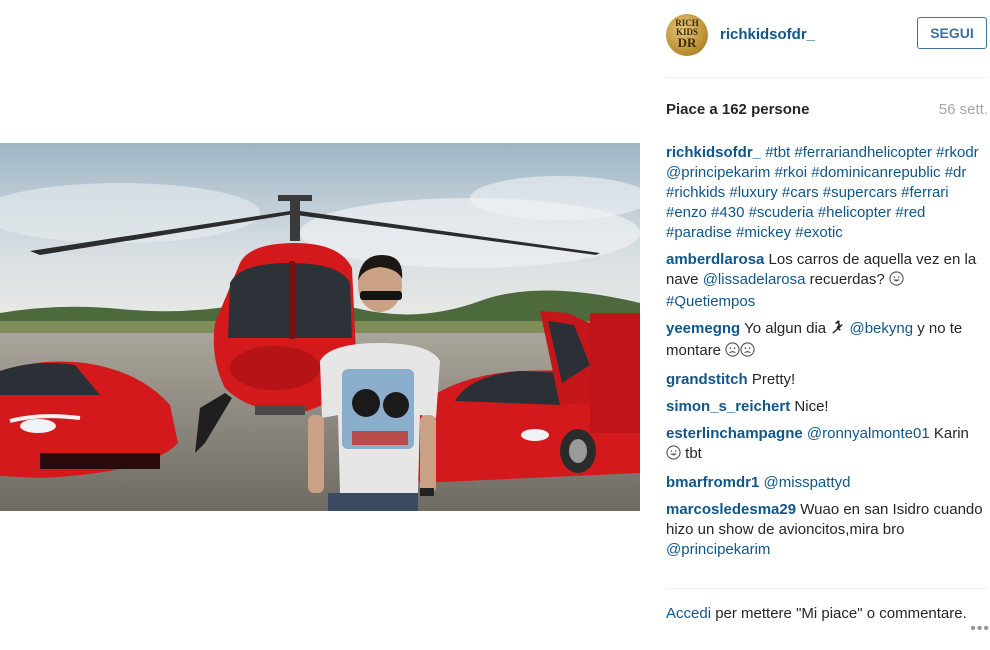  I want to click on footer-divider, so click(827, 588).